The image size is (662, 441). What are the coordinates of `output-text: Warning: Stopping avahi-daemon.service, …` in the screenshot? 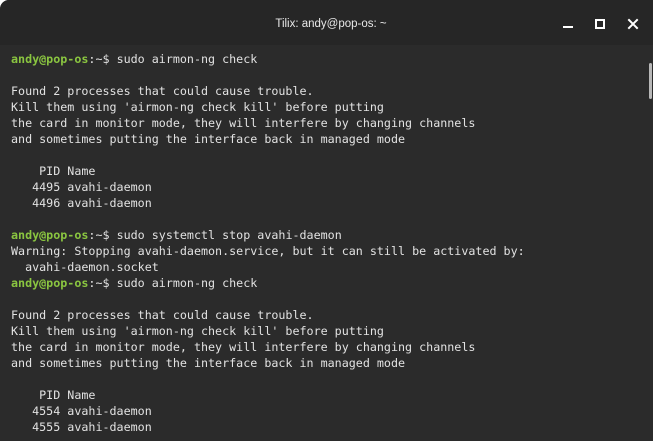 It's located at (268, 251).